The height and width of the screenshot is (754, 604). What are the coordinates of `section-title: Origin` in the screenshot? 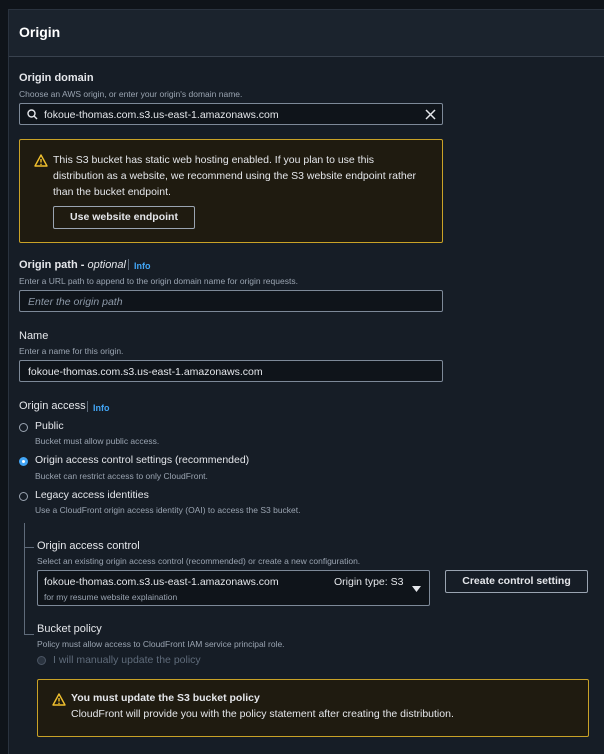 It's located at (40, 32).